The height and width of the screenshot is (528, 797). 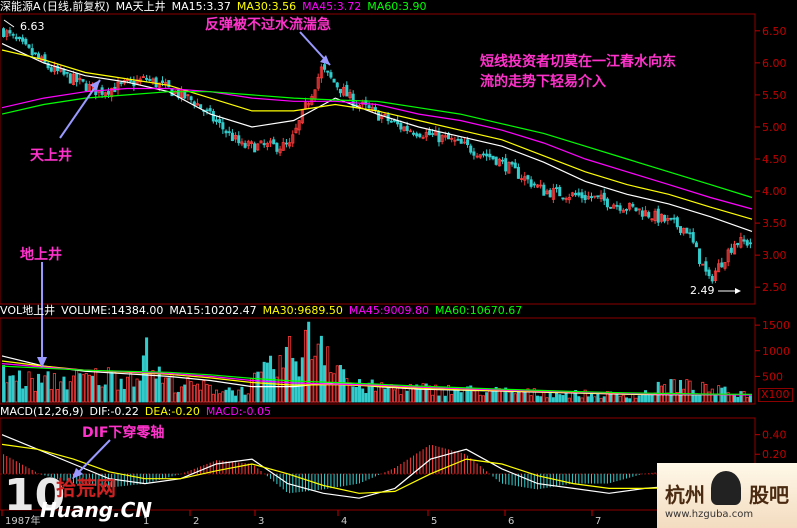 What do you see at coordinates (543, 82) in the screenshot?
I see `annotation-advice-line2: 流的走势下轻易介入` at bounding box center [543, 82].